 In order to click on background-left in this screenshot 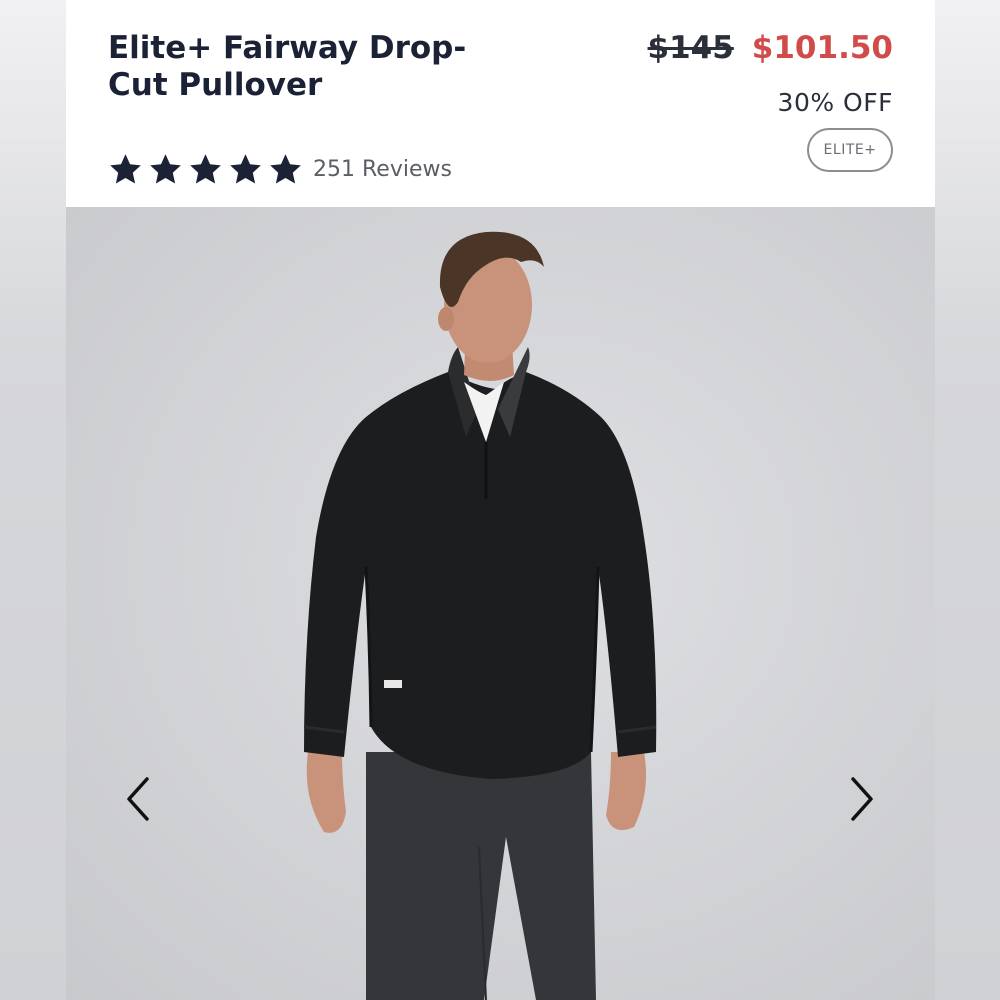, I will do `click(33, 500)`.